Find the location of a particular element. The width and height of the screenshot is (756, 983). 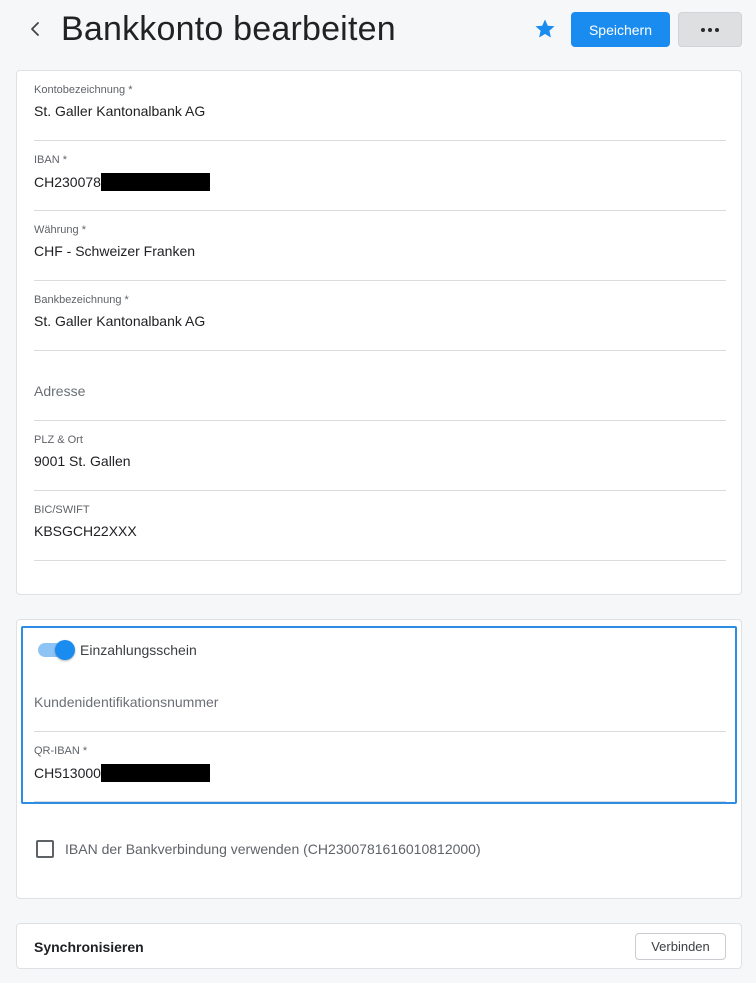

bic-value: KBSGCH22XXX is located at coordinates (85, 531).